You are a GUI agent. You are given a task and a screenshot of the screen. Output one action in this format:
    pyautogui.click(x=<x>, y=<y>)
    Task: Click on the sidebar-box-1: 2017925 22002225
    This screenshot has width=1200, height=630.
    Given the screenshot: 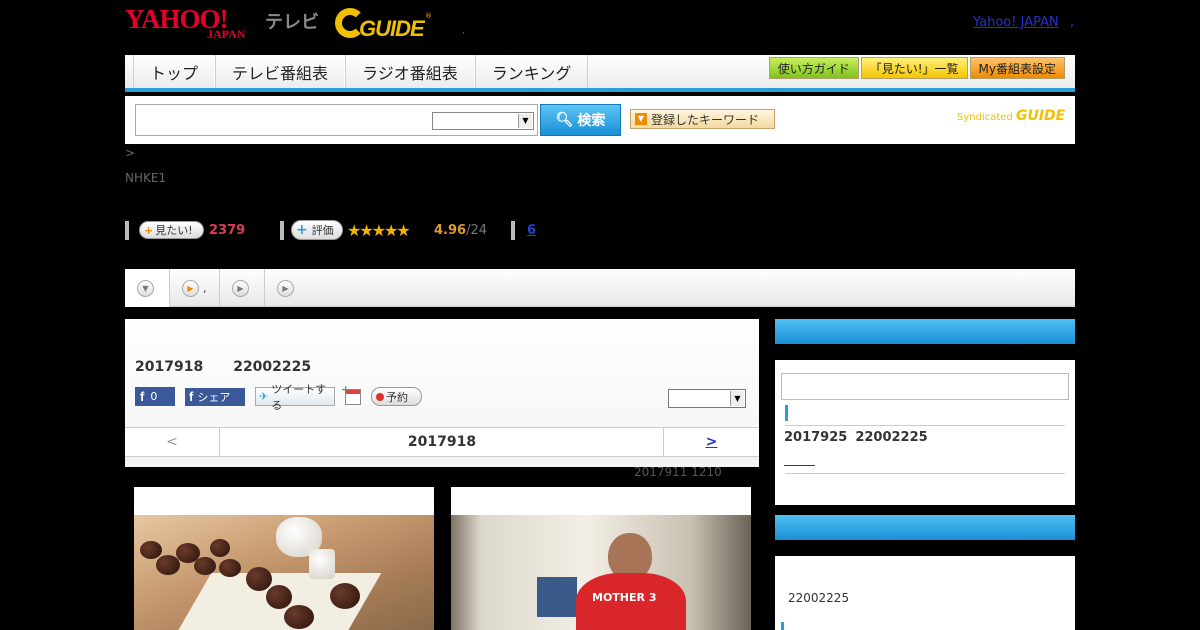 What is the action you would take?
    pyautogui.click(x=925, y=412)
    